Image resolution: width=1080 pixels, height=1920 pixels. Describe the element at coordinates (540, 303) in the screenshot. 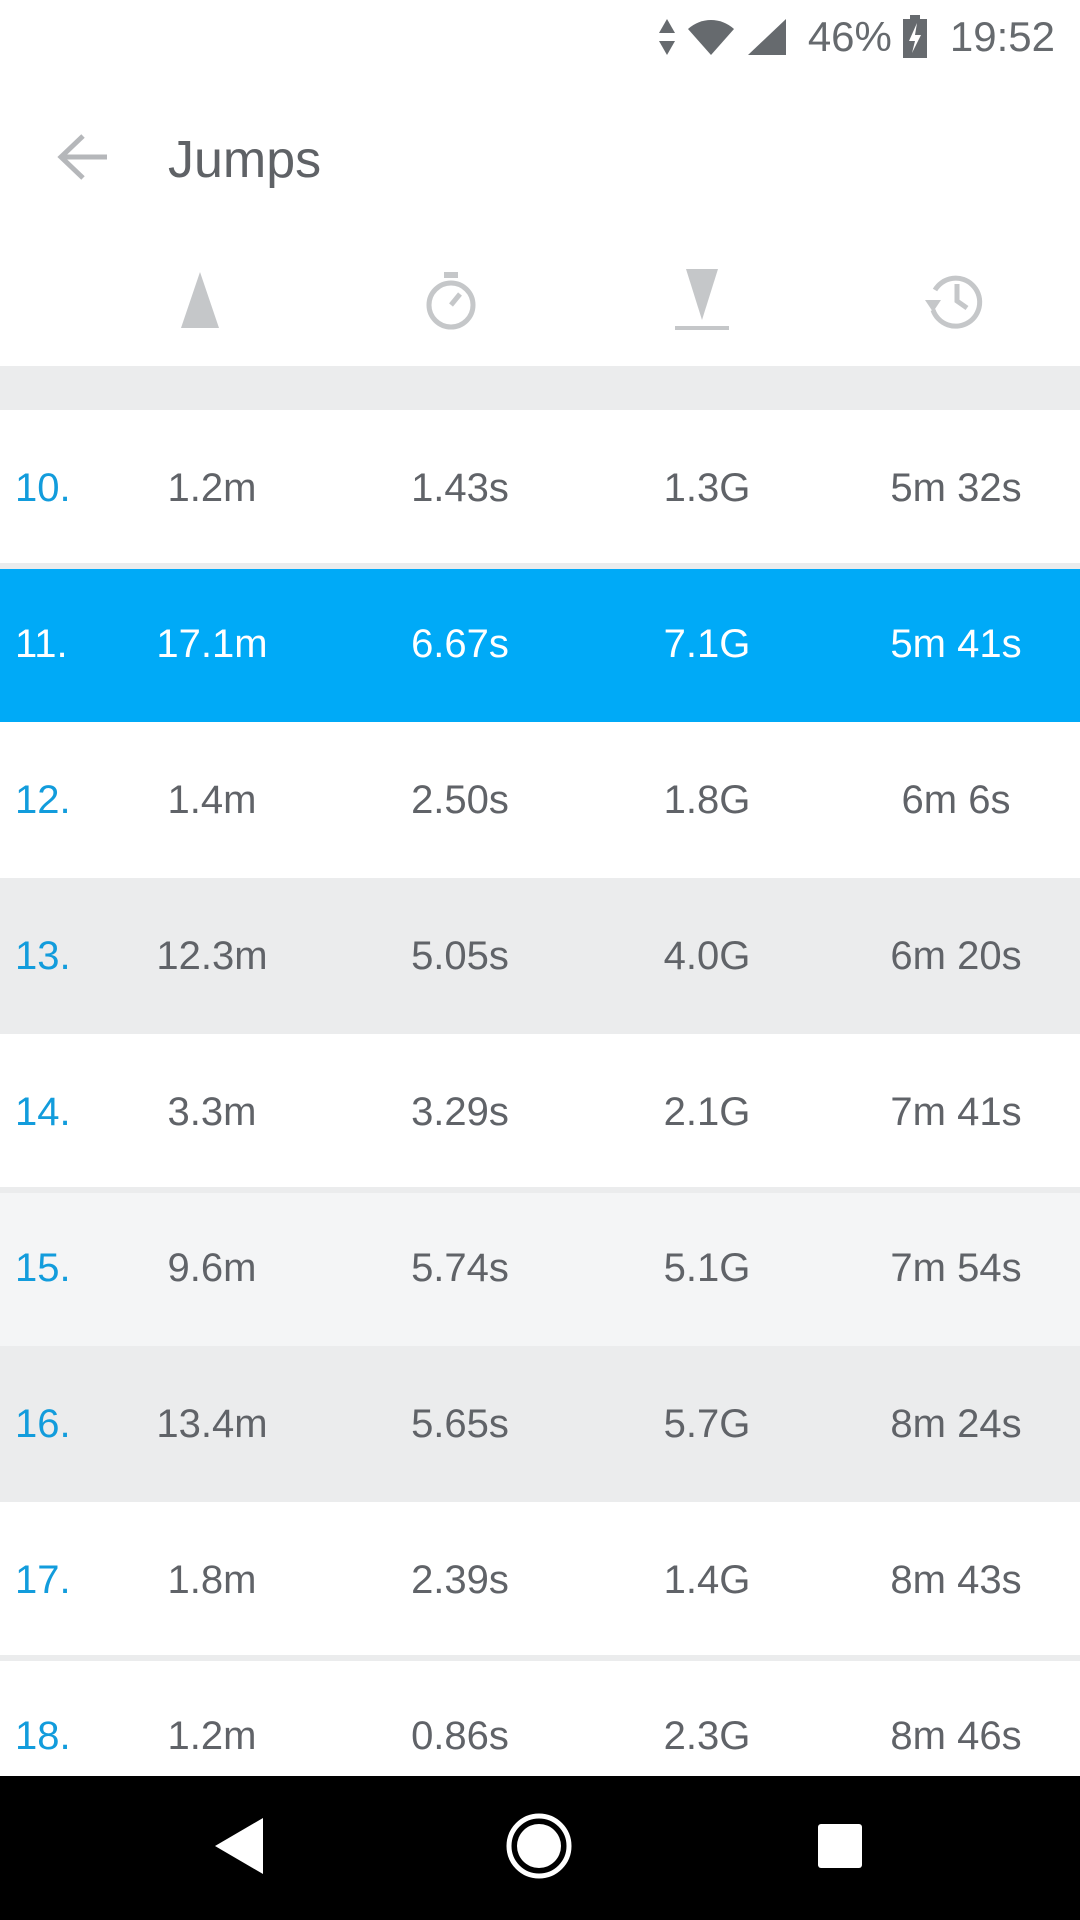

I see `column-header-row` at that location.